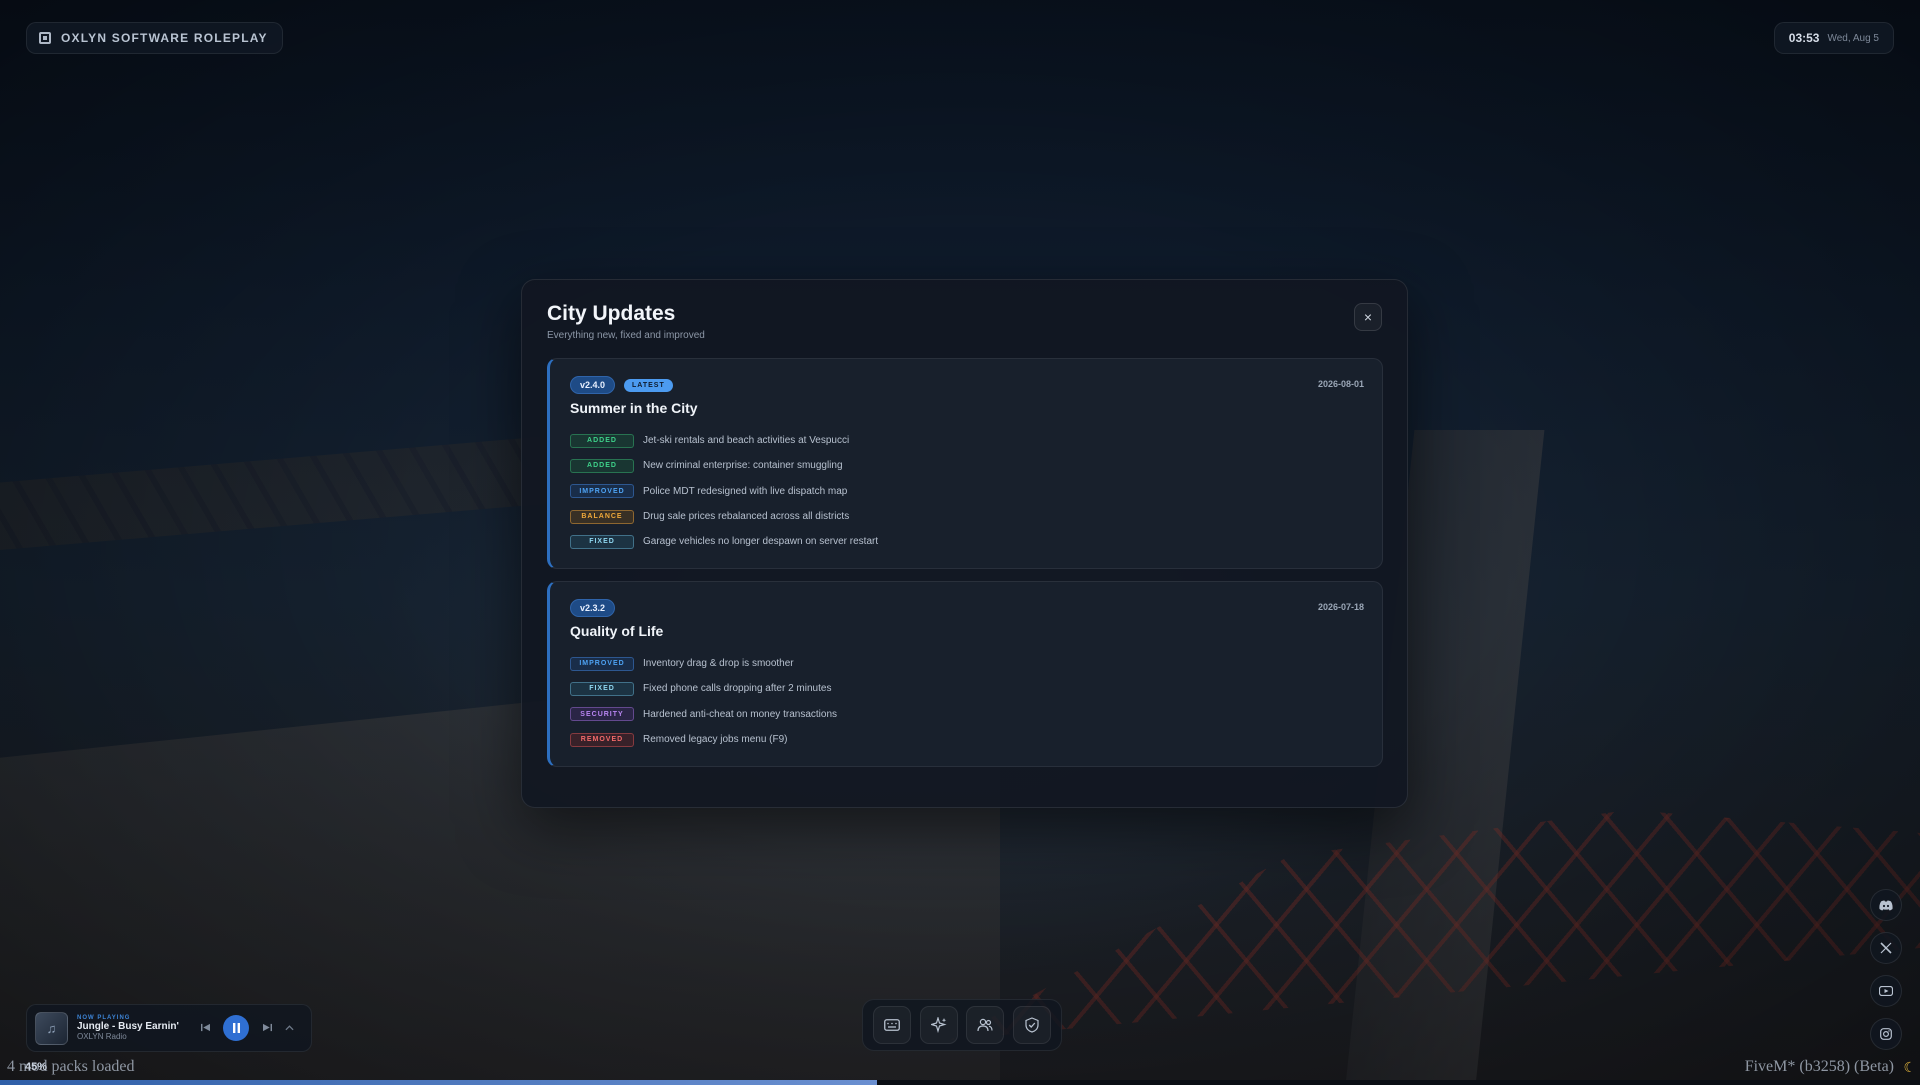 Image resolution: width=1920 pixels, height=1085 pixels. What do you see at coordinates (611, 313) in the screenshot?
I see `modal-title: City Updates` at bounding box center [611, 313].